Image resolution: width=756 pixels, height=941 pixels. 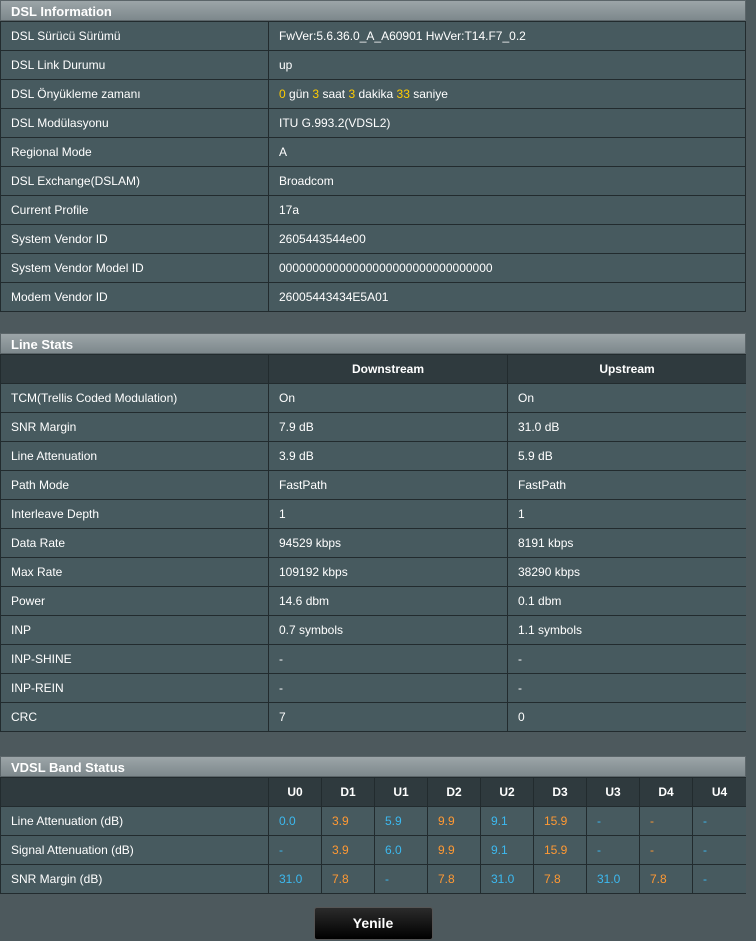 I want to click on right-edge, so click(x=751, y=470).